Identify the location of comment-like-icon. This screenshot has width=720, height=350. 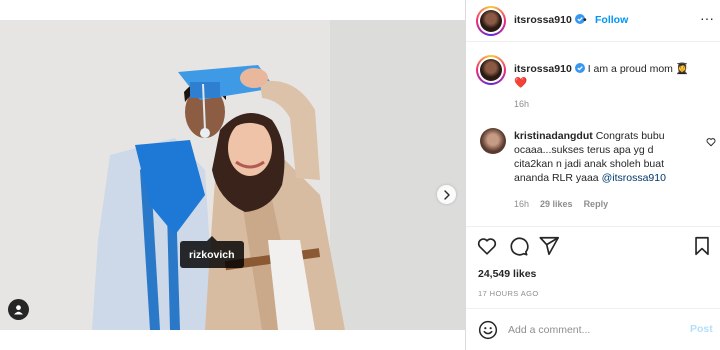
(711, 142).